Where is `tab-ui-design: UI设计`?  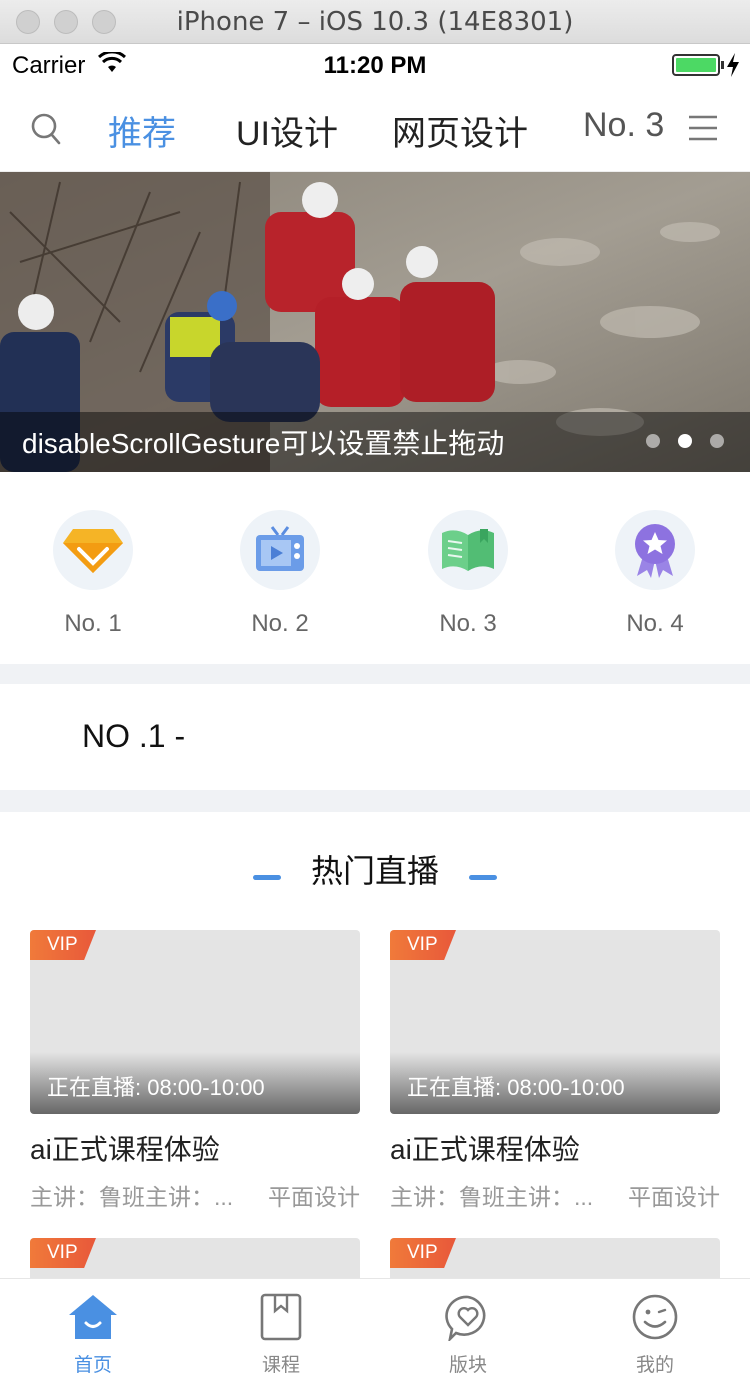
tab-ui-design: UI设计 is located at coordinates (287, 130).